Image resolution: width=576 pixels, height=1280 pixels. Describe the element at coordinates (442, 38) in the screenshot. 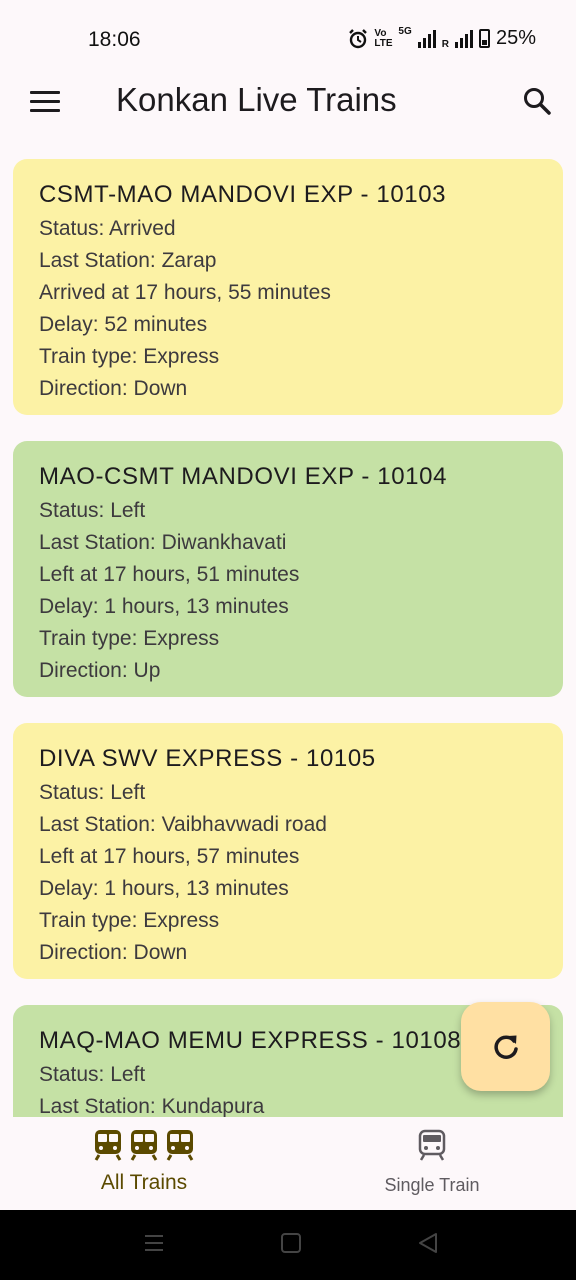

I see `status-icons: Vo LTE 5G R 25%` at that location.